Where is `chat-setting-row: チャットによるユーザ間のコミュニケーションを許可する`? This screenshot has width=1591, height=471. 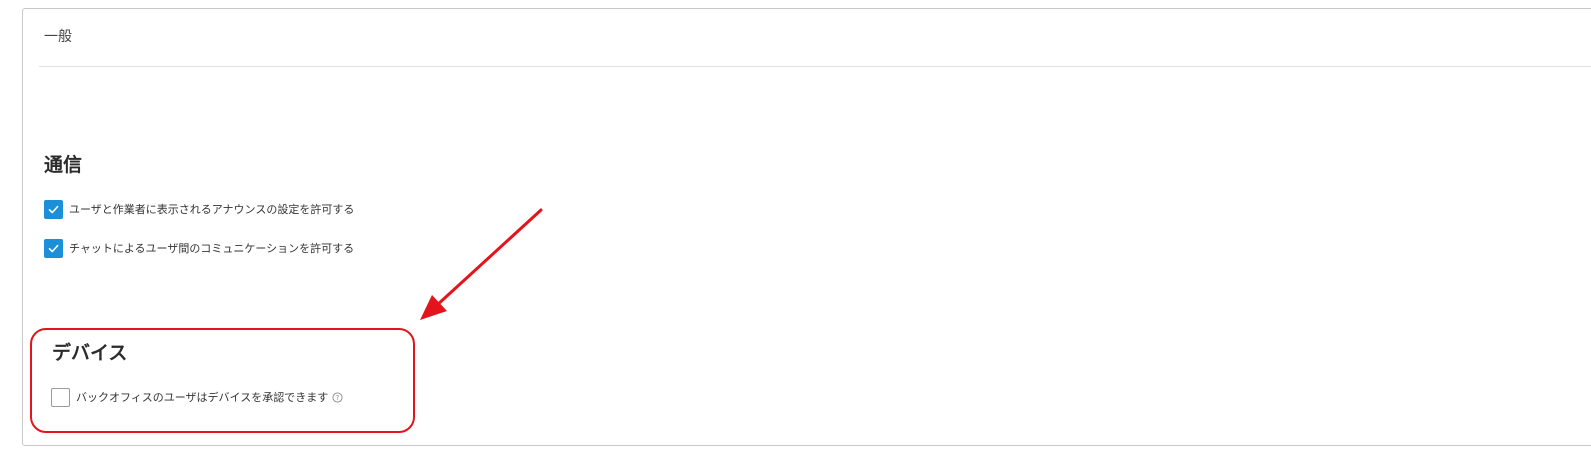 chat-setting-row: チャットによるユーザ間のコミュニケーションを許可する is located at coordinates (199, 248).